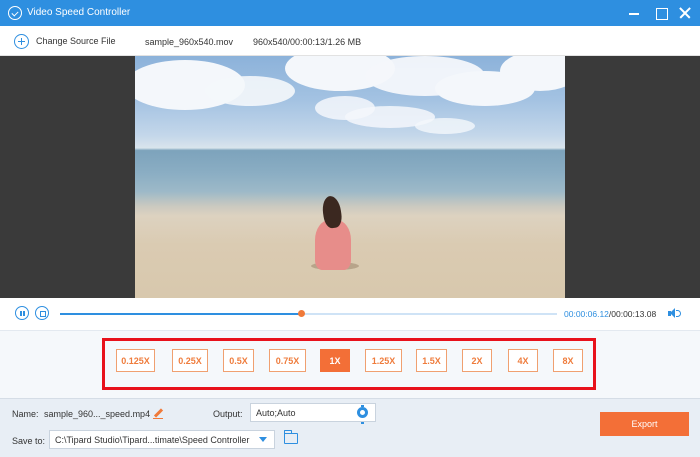 The height and width of the screenshot is (457, 700). Describe the element at coordinates (76, 41) in the screenshot. I see `change-source-label: Change Source File` at that location.